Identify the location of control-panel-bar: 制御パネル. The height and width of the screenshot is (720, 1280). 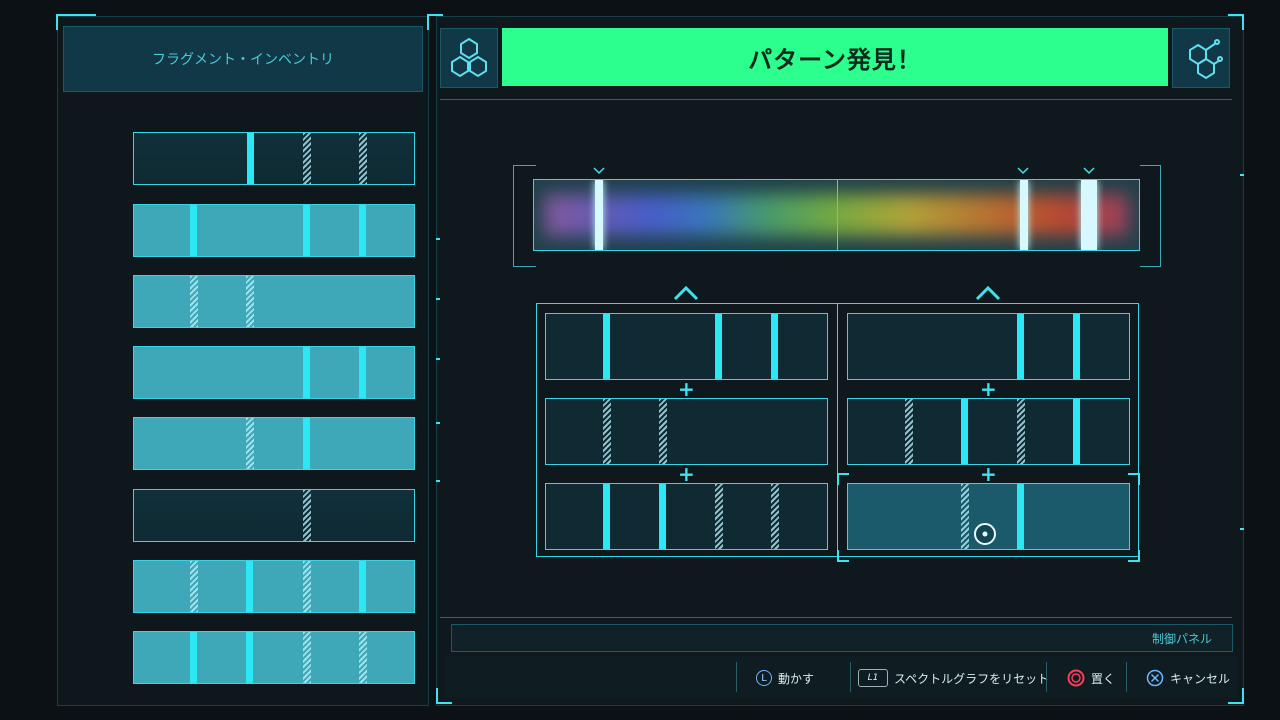
(842, 638).